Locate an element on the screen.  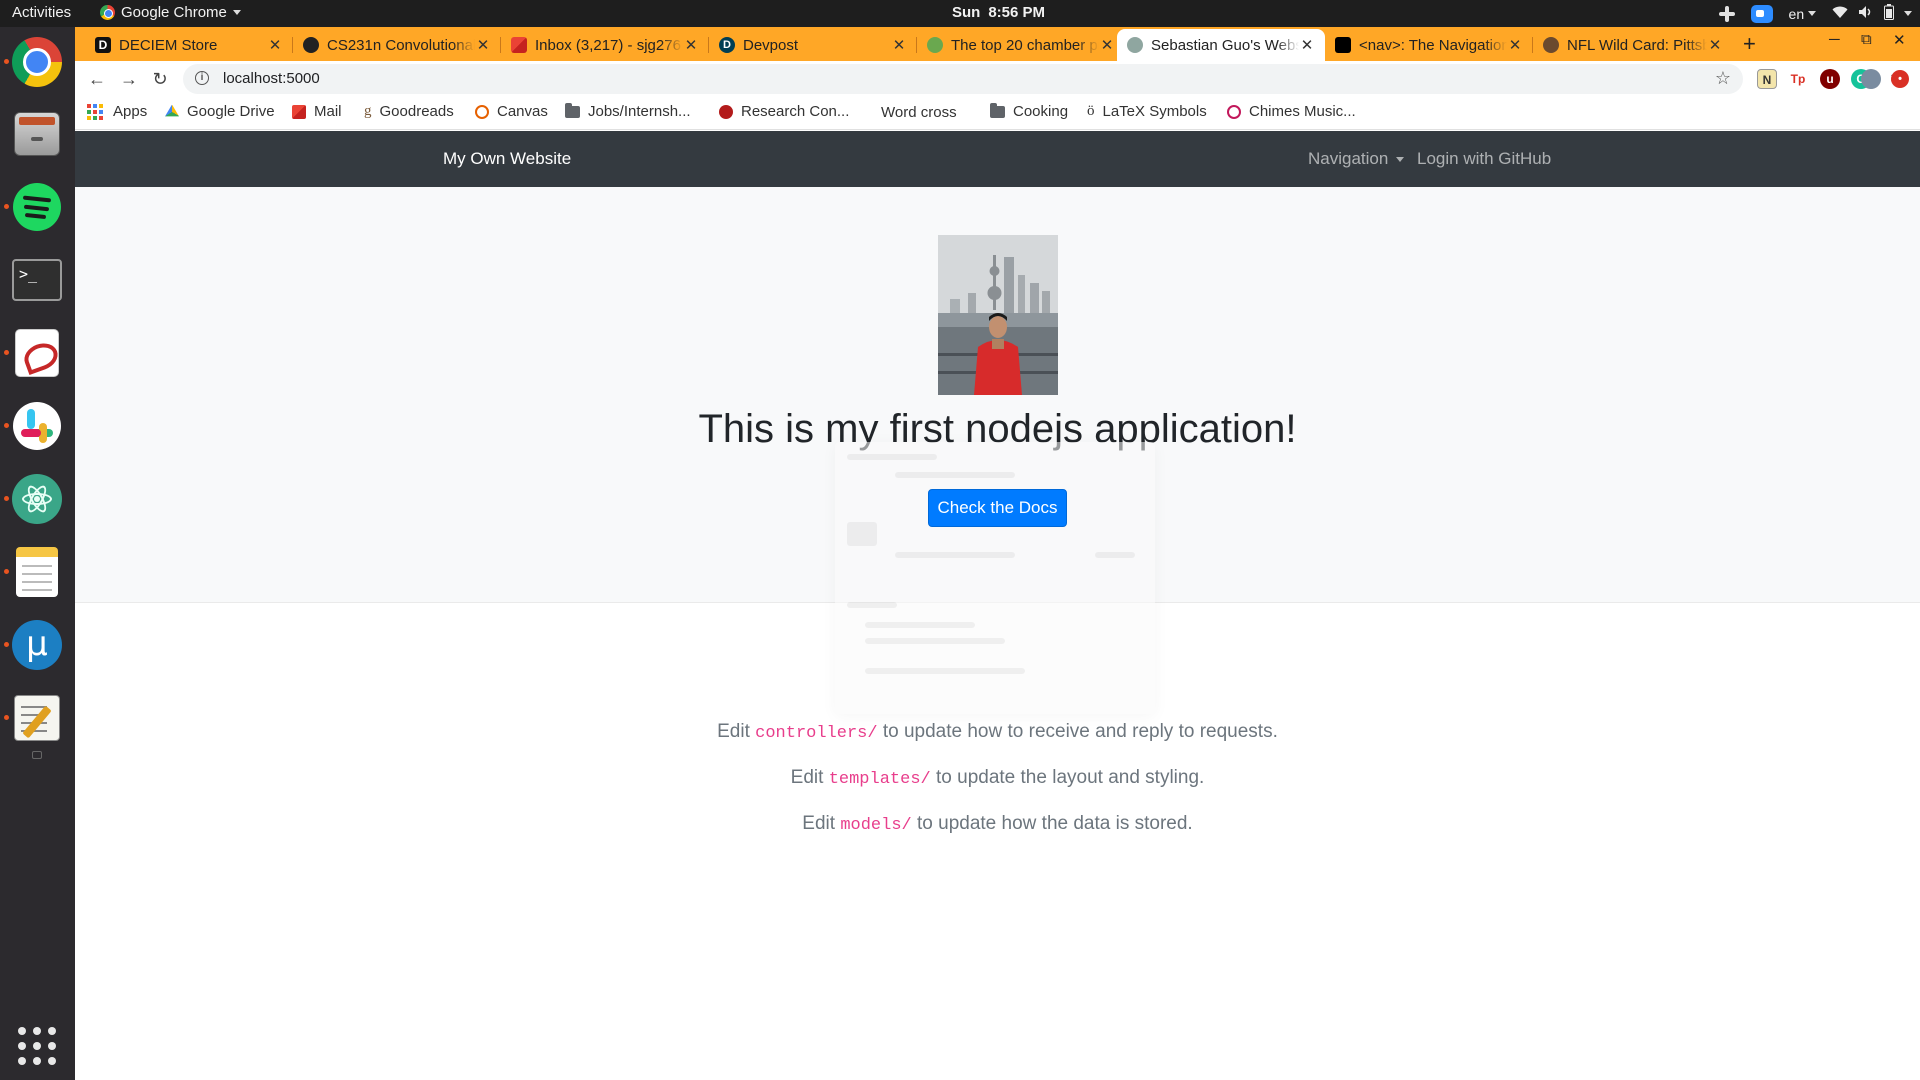
canvas-icon is located at coordinates (482, 112).